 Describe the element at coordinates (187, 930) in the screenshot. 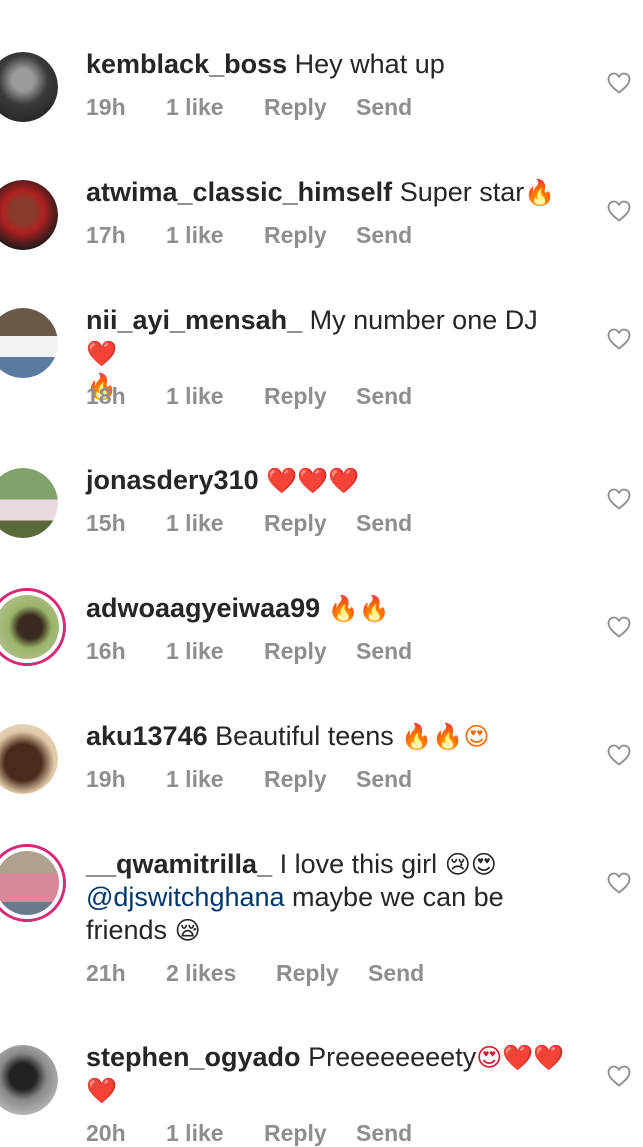

I see `sleepy-emoji: 😪` at that location.